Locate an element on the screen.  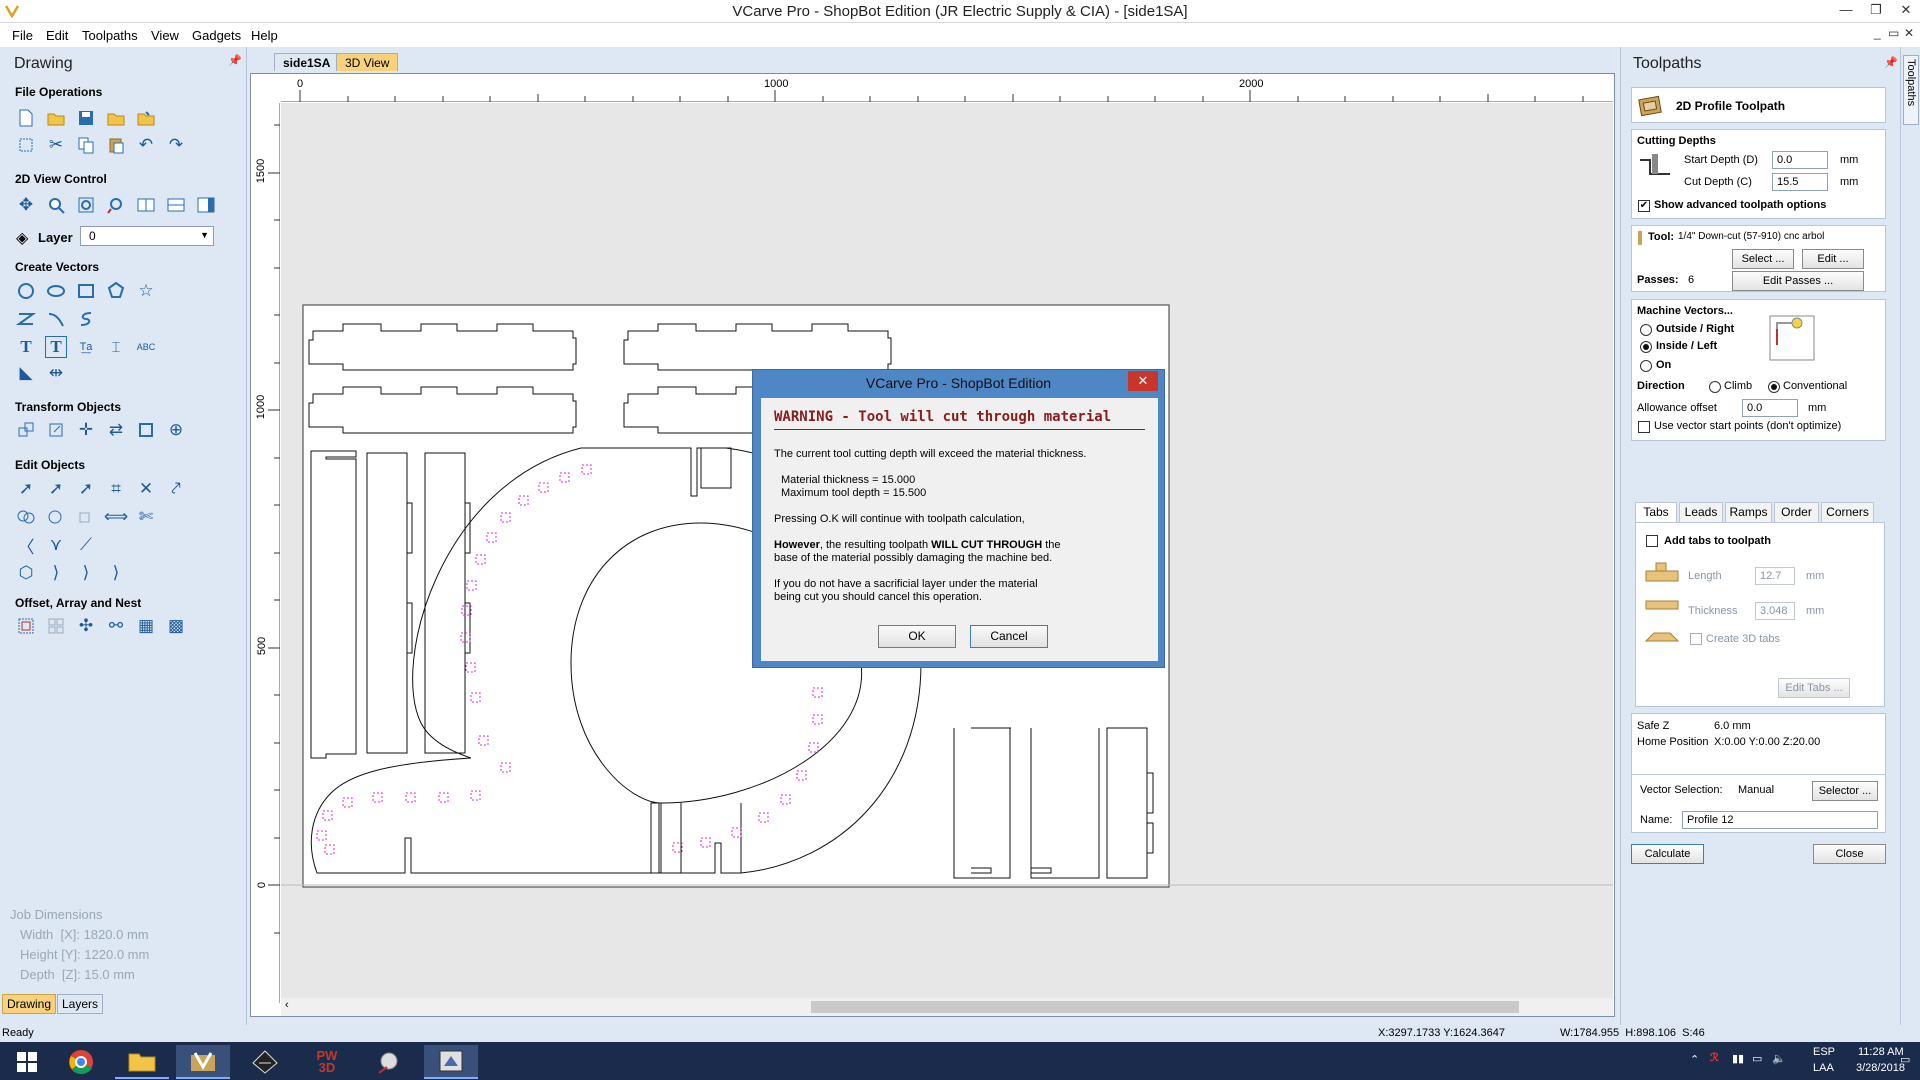
draw-line-icon is located at coordinates (56, 319).